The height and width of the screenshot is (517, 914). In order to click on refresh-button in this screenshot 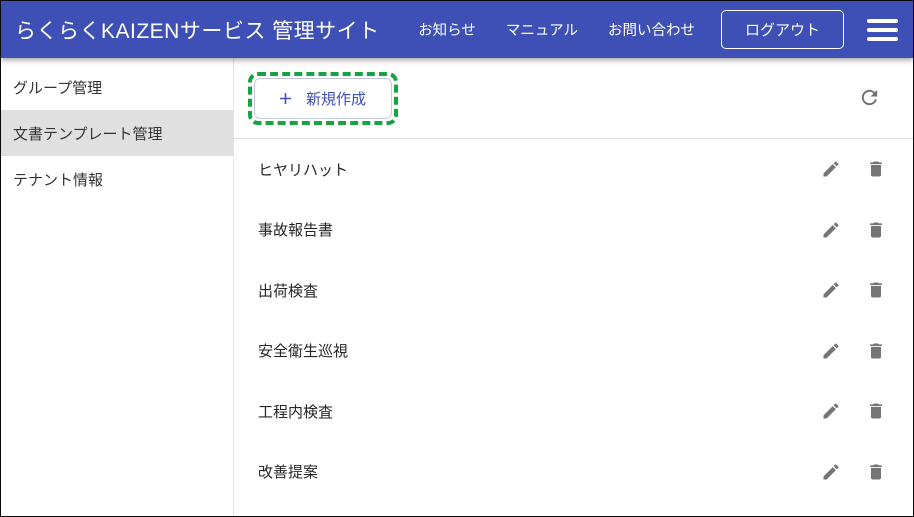, I will do `click(869, 97)`.